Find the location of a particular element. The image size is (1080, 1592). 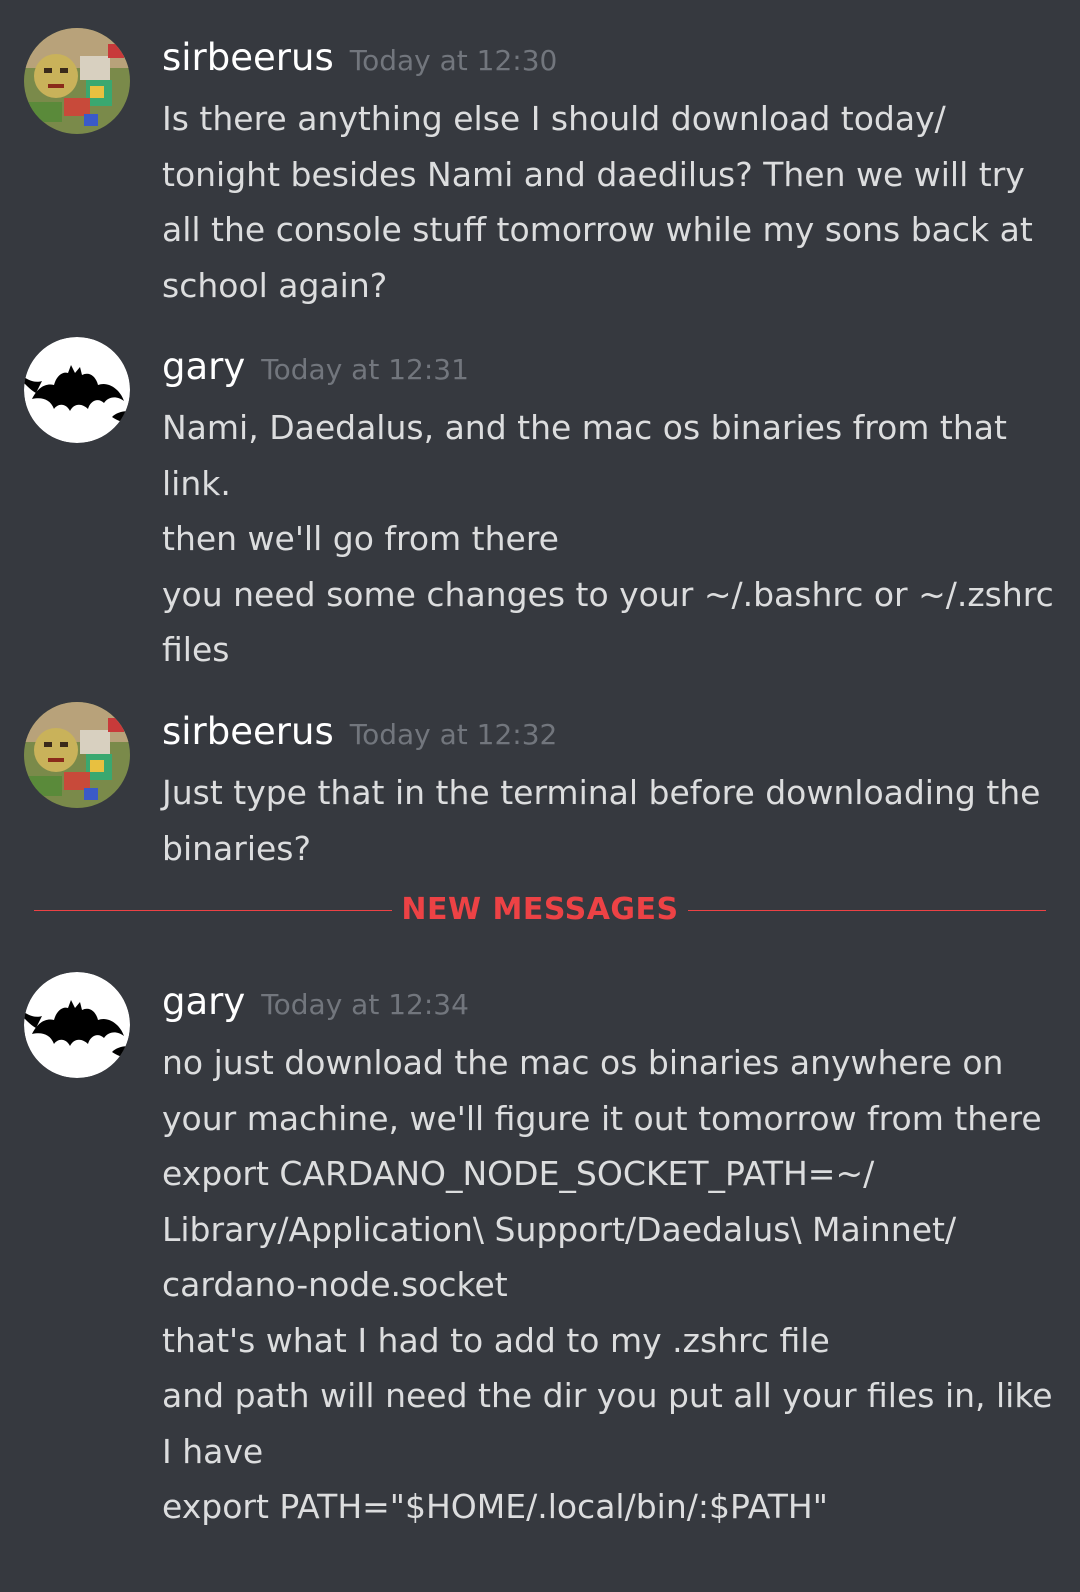

new-messages-divider: NEW MESSAGES is located at coordinates (540, 910).